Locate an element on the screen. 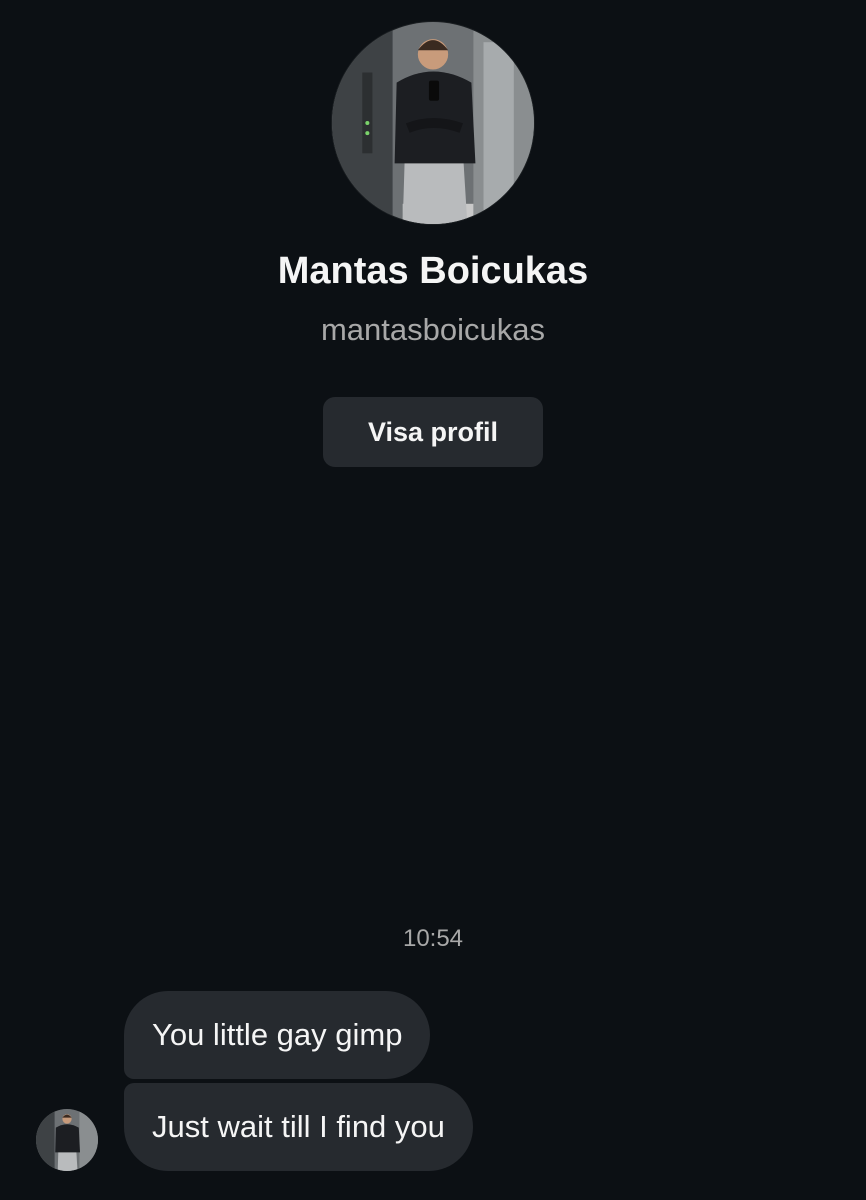  sender-avatar is located at coordinates (67, 1140).